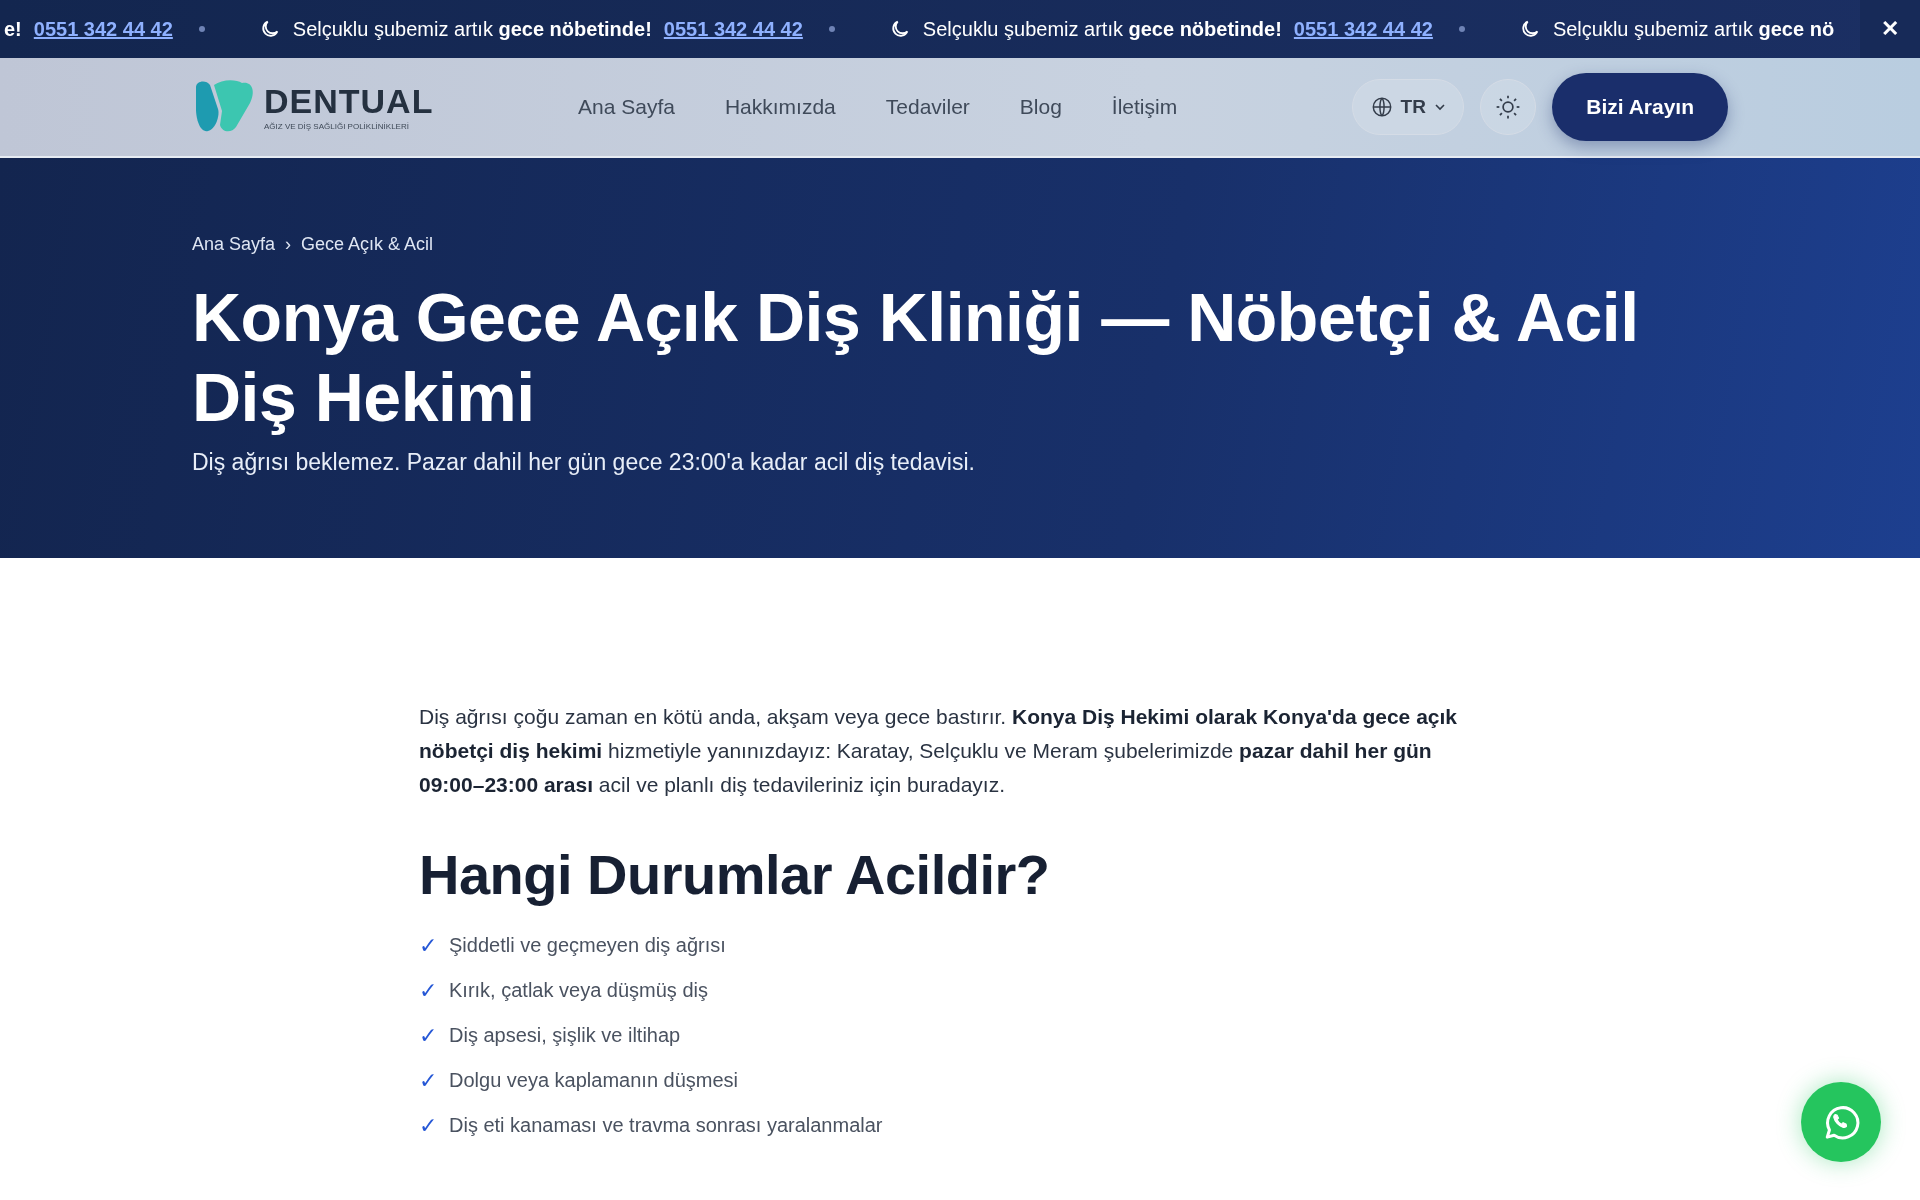  What do you see at coordinates (584, 462) in the screenshot?
I see `page-subtitle: Diş ağrısı beklemez. Pazar dahil her gün gece 23:00'a kadar acil diş tedavisi.` at bounding box center [584, 462].